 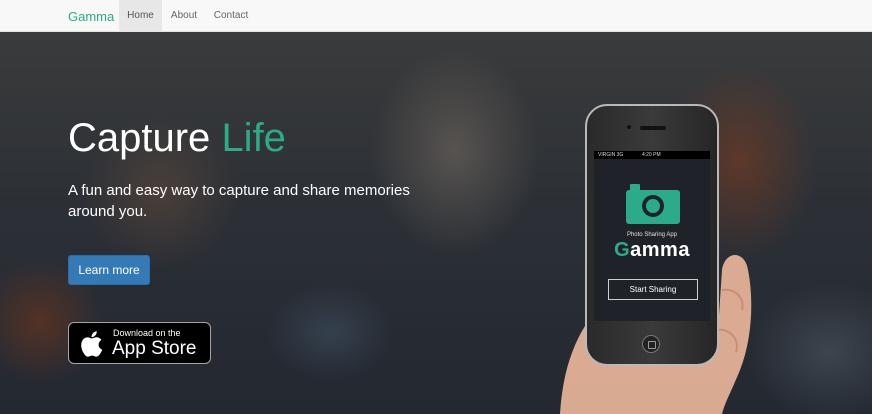 What do you see at coordinates (436, 16) in the screenshot?
I see `navbar: Gamma Home About Contact` at bounding box center [436, 16].